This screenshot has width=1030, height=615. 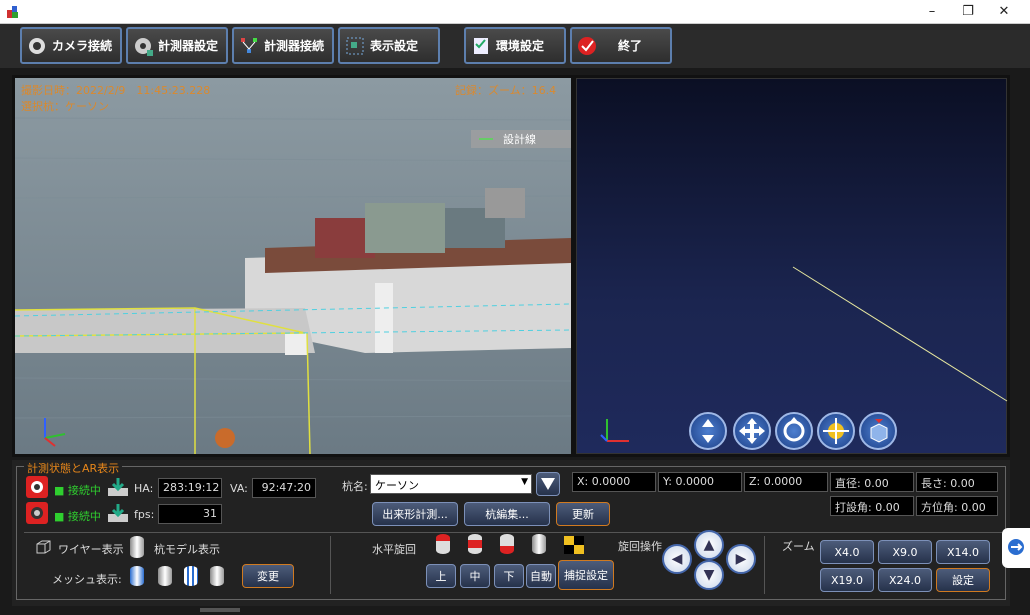 What do you see at coordinates (708, 431) in the screenshot?
I see `move-forward-button` at bounding box center [708, 431].